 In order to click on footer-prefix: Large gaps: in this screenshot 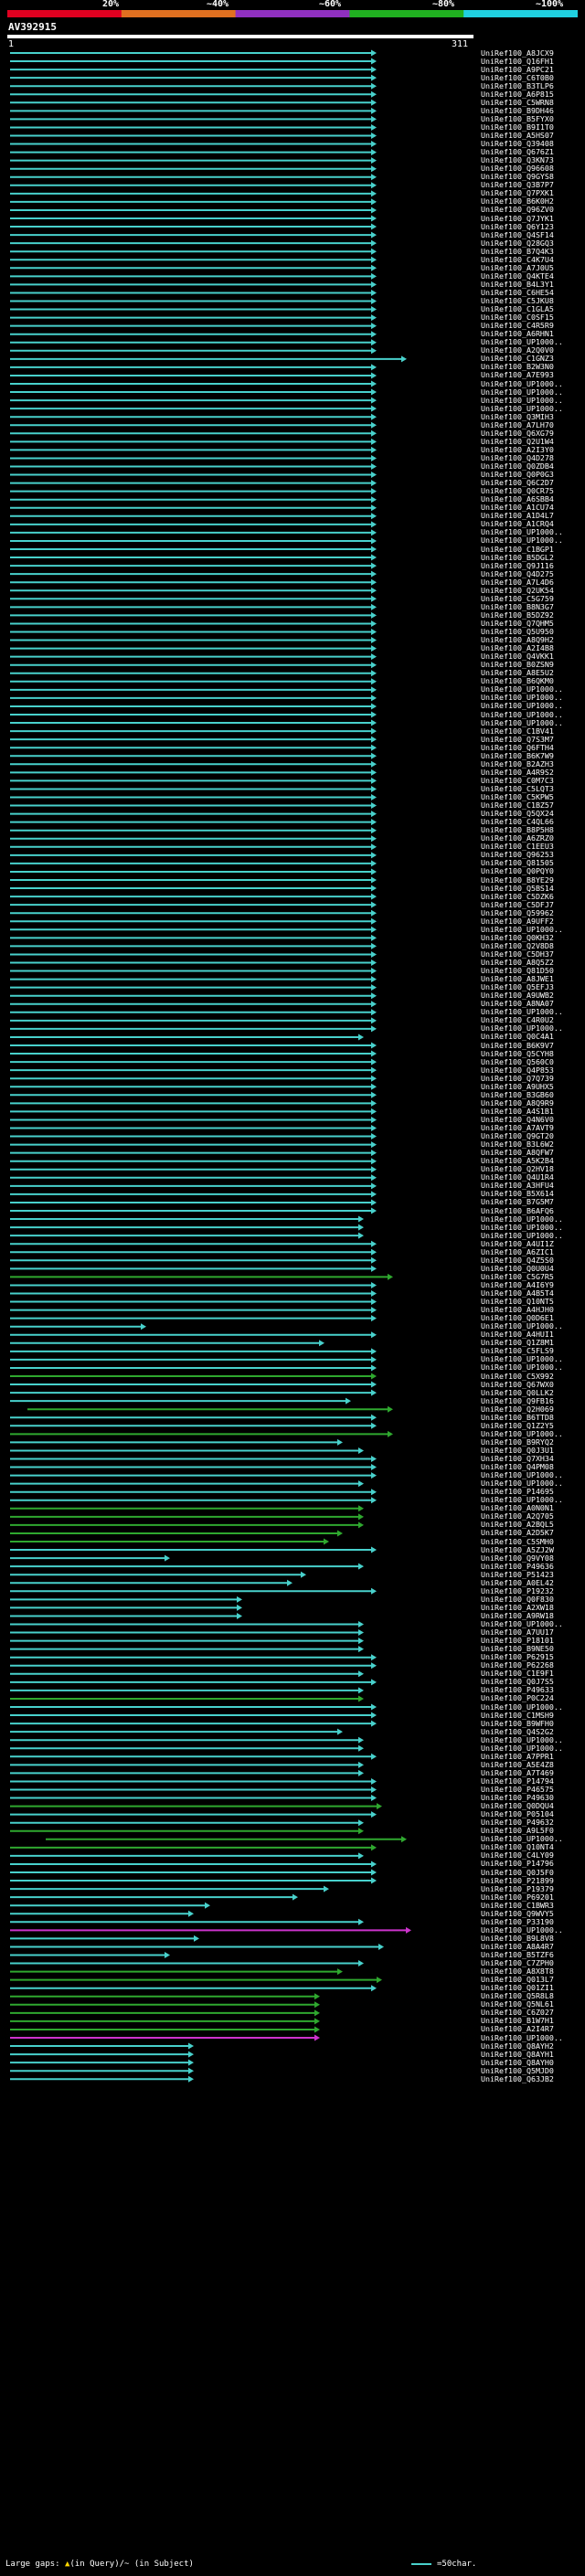, I will do `click(36, 2564)`.